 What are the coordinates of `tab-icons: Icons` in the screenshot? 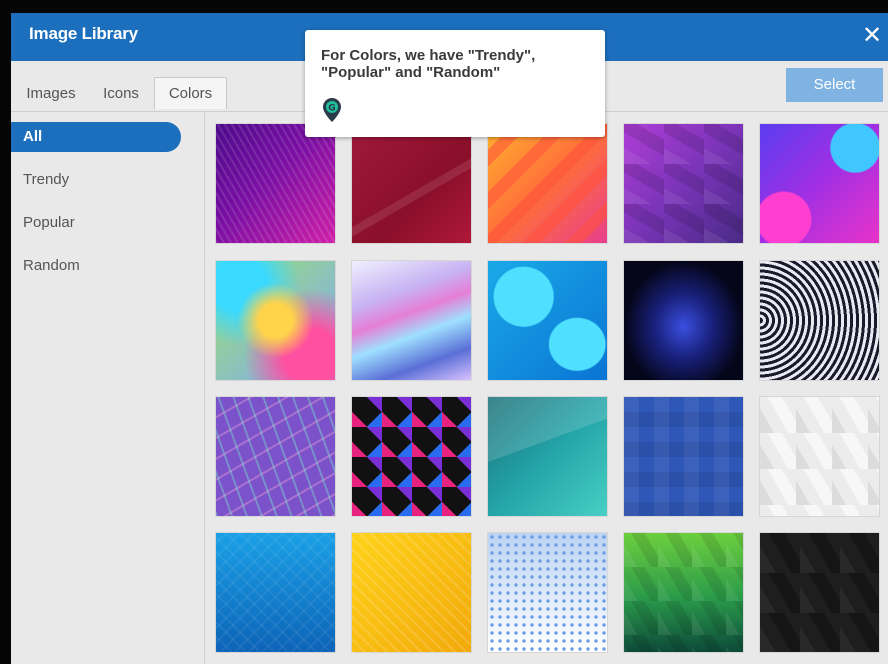 It's located at (121, 93).